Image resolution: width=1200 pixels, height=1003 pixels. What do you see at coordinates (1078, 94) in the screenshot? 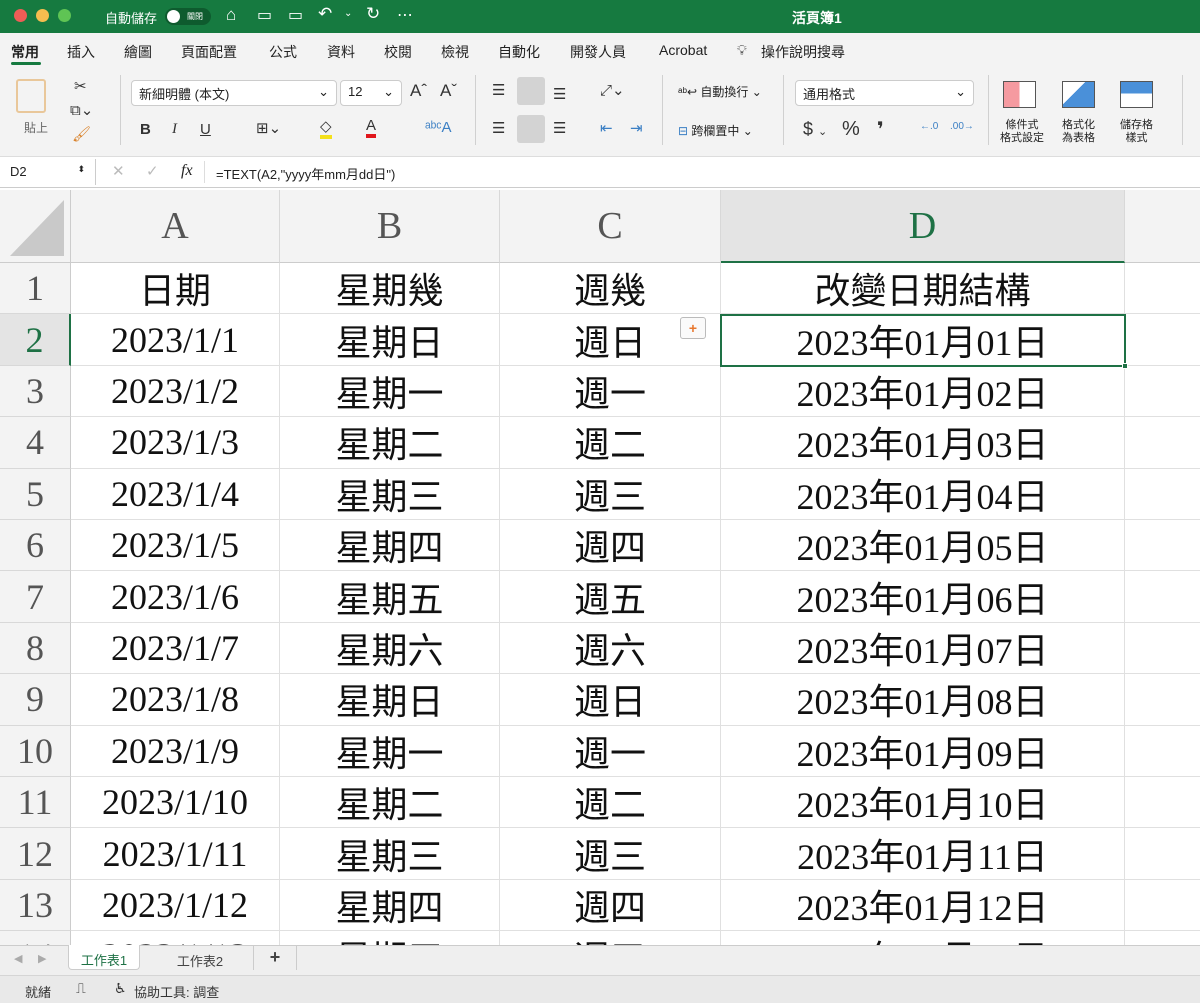
I see `format-as-table-icon` at bounding box center [1078, 94].